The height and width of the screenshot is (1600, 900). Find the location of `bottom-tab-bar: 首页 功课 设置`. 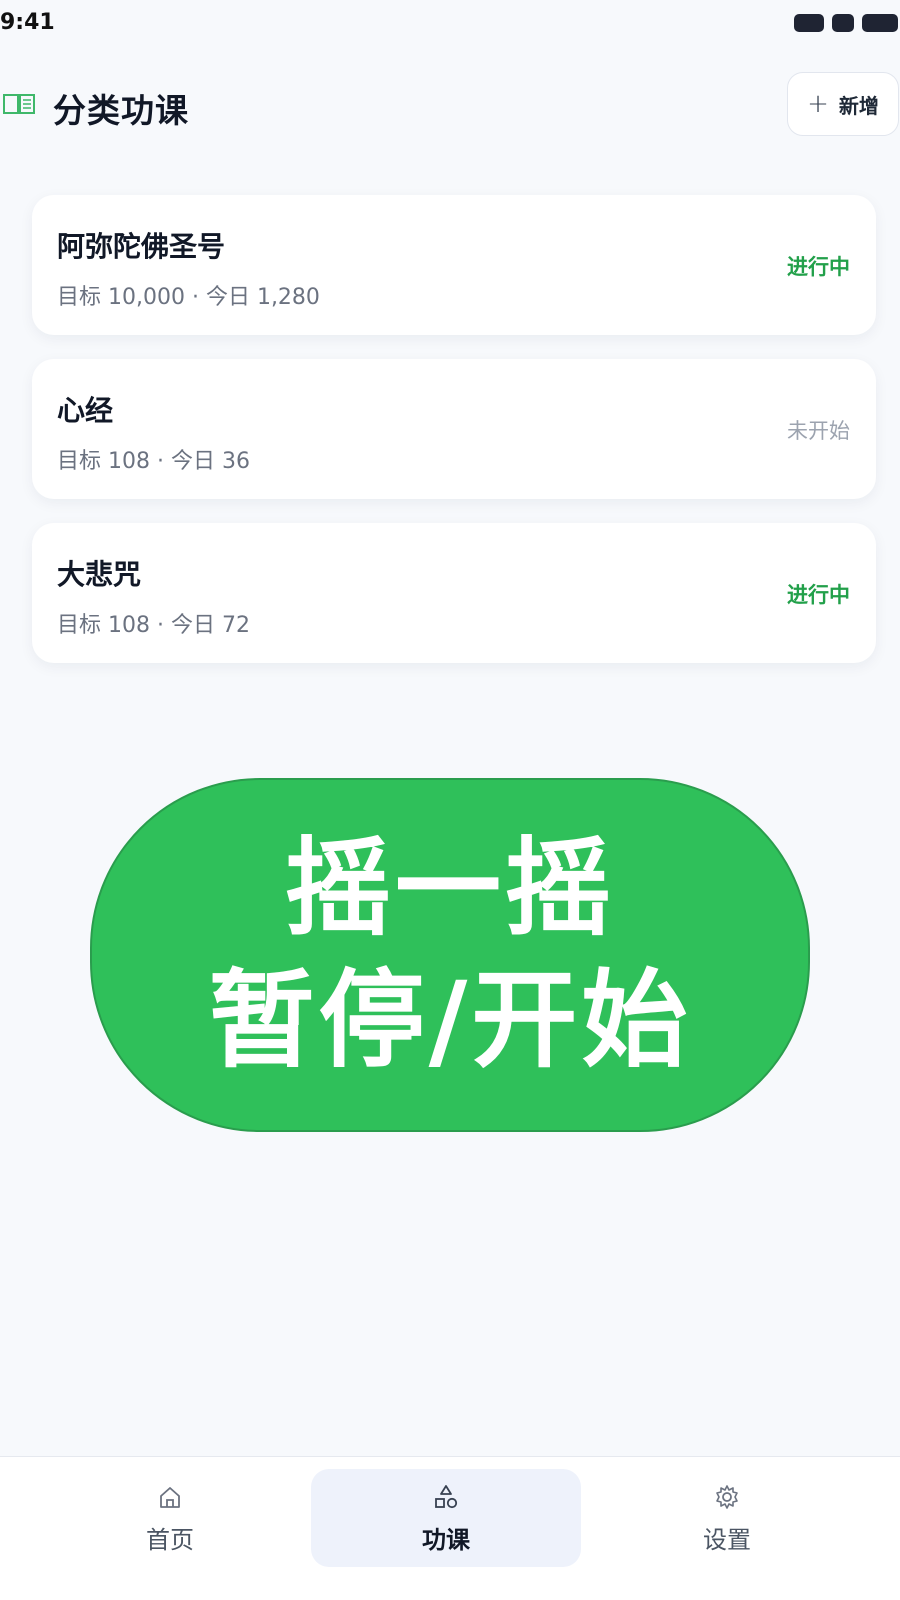

bottom-tab-bar: 首页 功课 设置 is located at coordinates (450, 1528).